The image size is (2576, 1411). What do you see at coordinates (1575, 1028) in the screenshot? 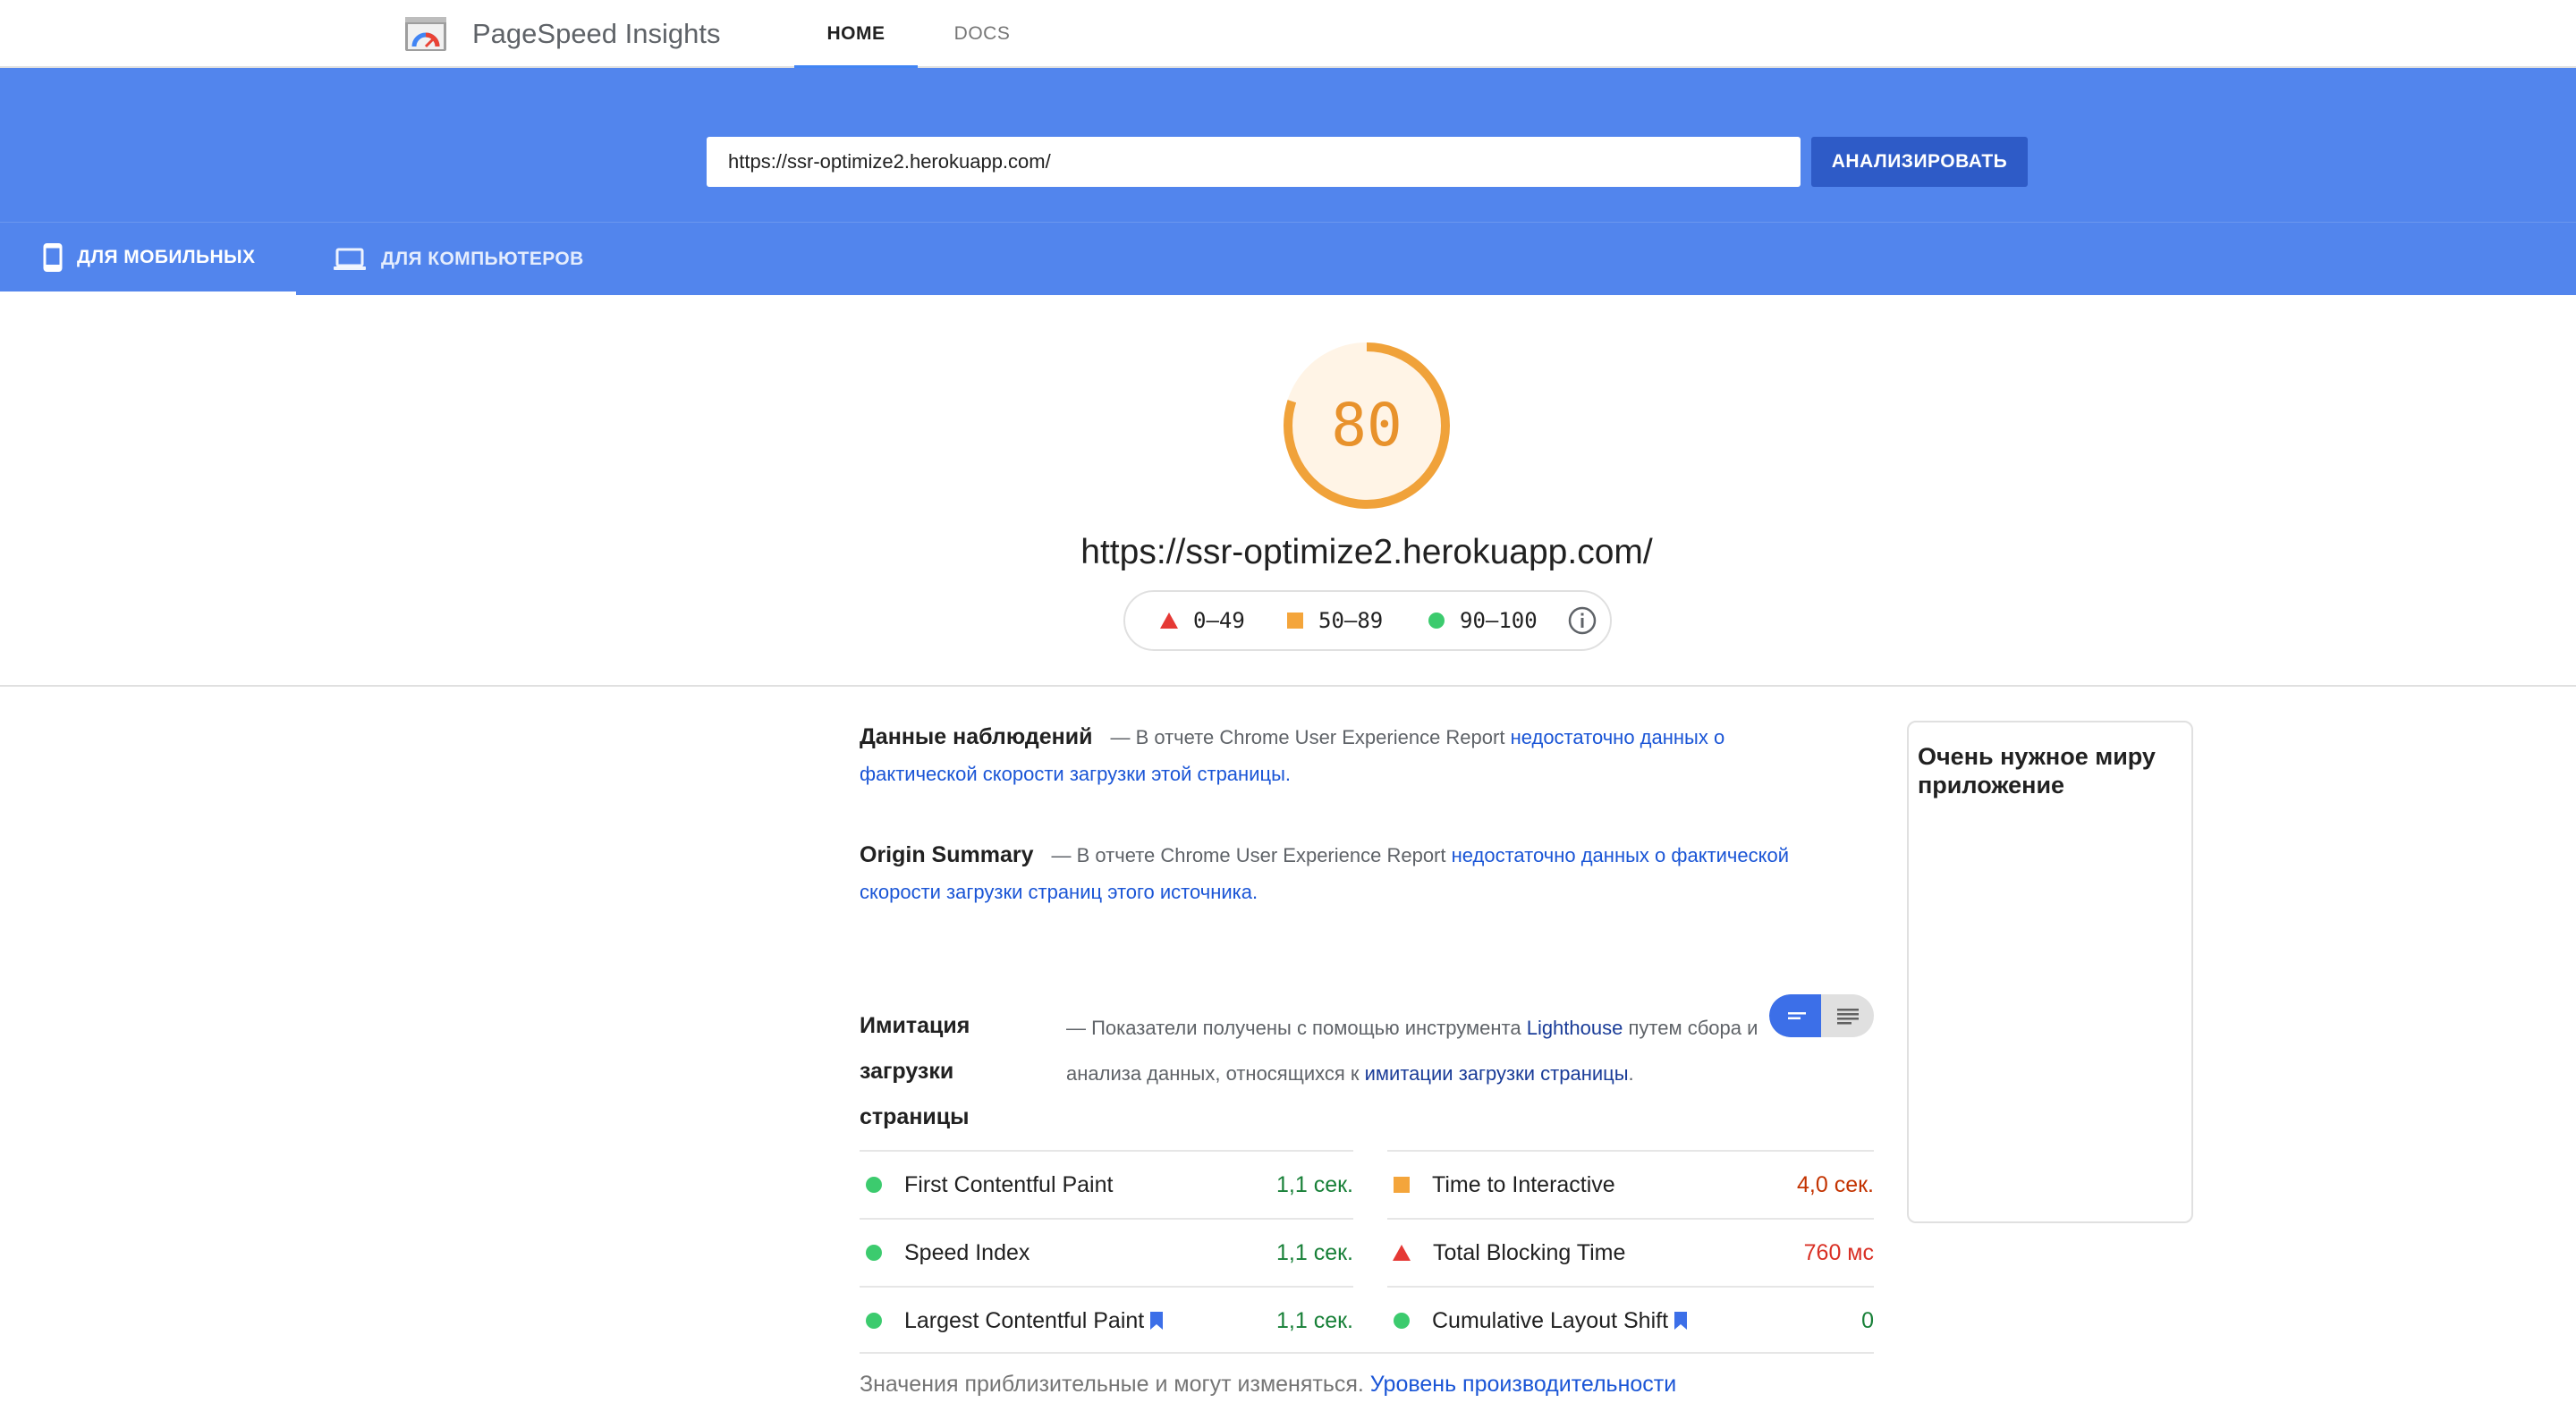
I see `lighthouse-link: Lighthouse` at bounding box center [1575, 1028].